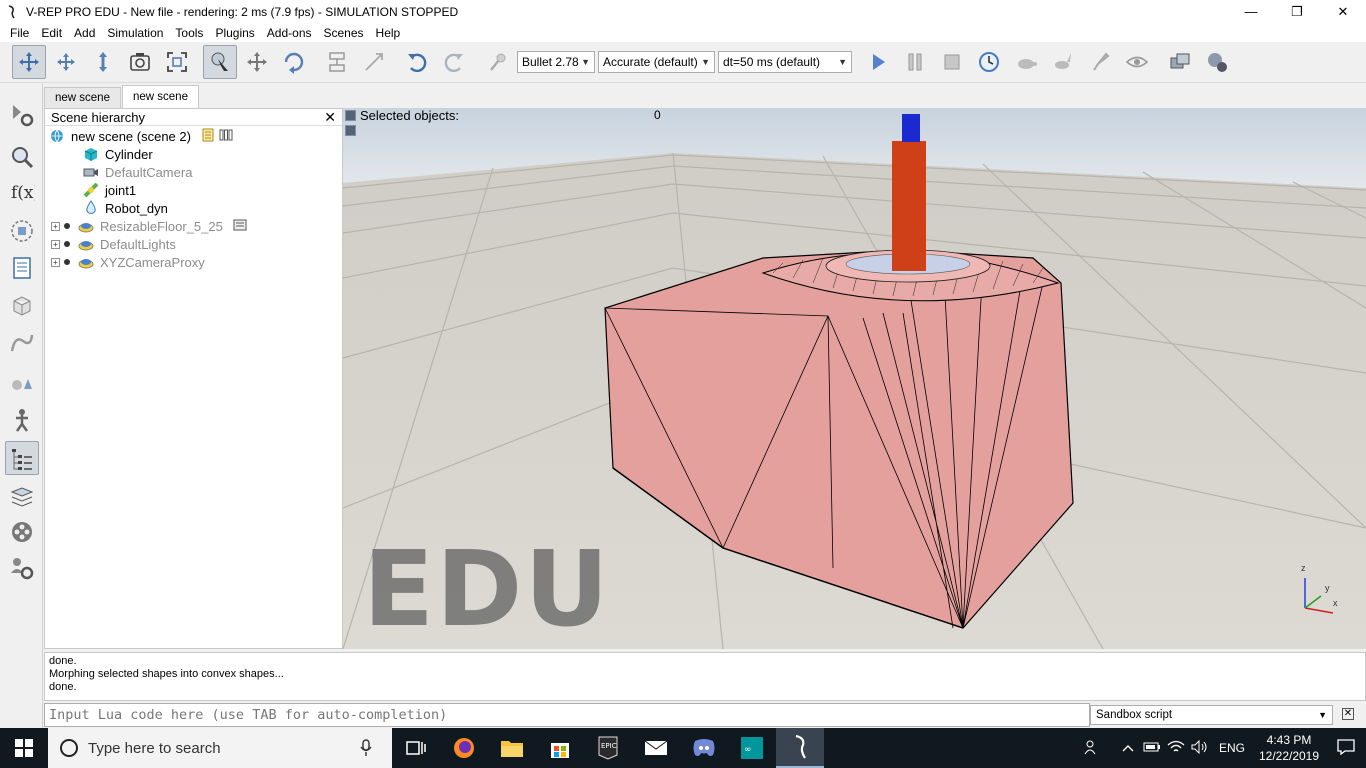  What do you see at coordinates (330, 117) in the screenshot?
I see `hierarchy-close-button: ✕` at bounding box center [330, 117].